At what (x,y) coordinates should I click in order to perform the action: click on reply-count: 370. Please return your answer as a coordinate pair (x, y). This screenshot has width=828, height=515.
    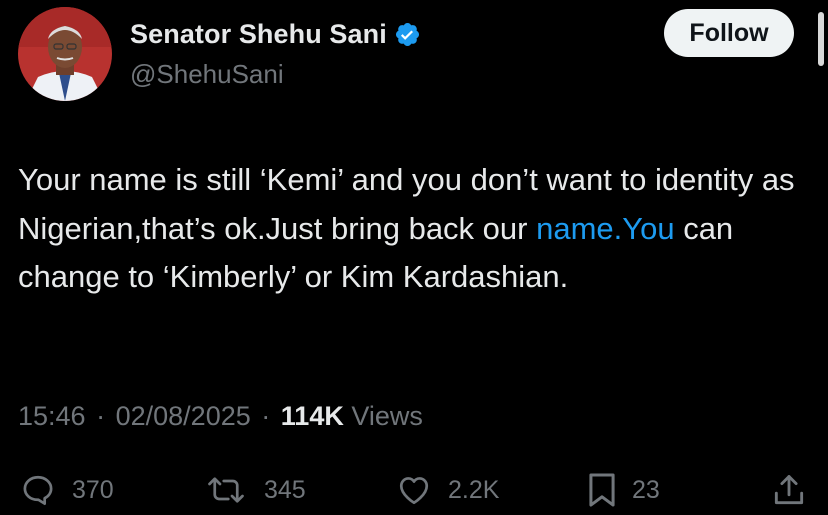
    Looking at the image, I should click on (93, 489).